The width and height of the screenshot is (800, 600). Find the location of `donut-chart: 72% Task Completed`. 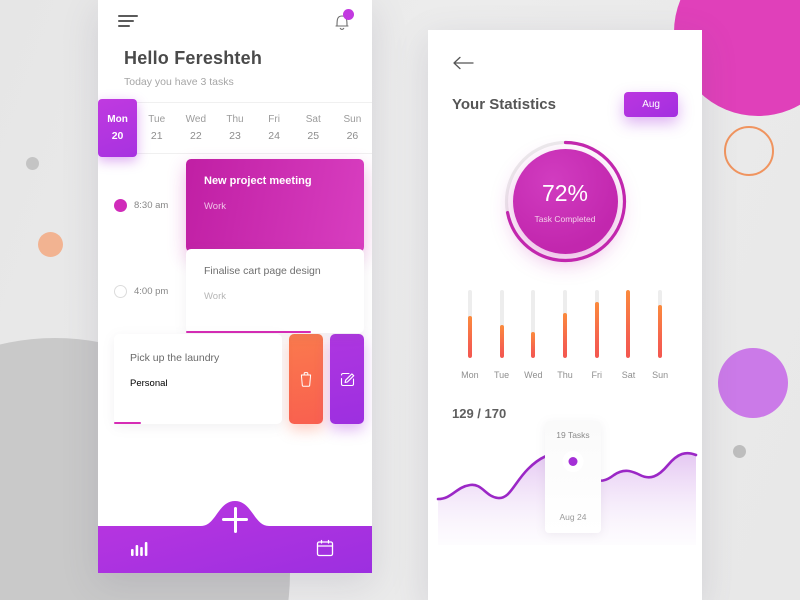

donut-chart: 72% Task Completed is located at coordinates (565, 201).